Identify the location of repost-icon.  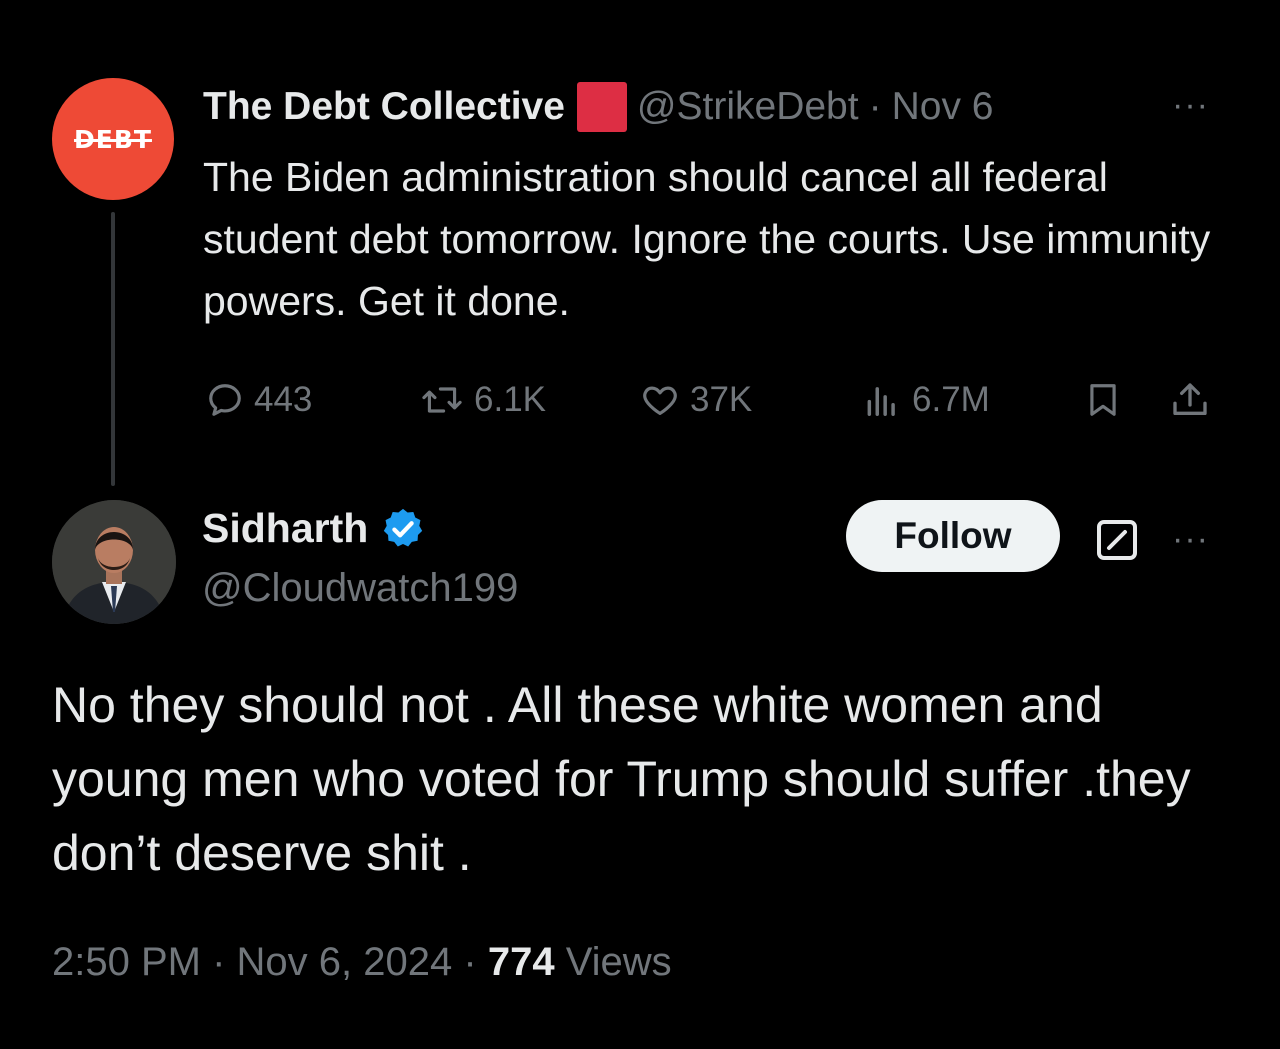
(442, 400).